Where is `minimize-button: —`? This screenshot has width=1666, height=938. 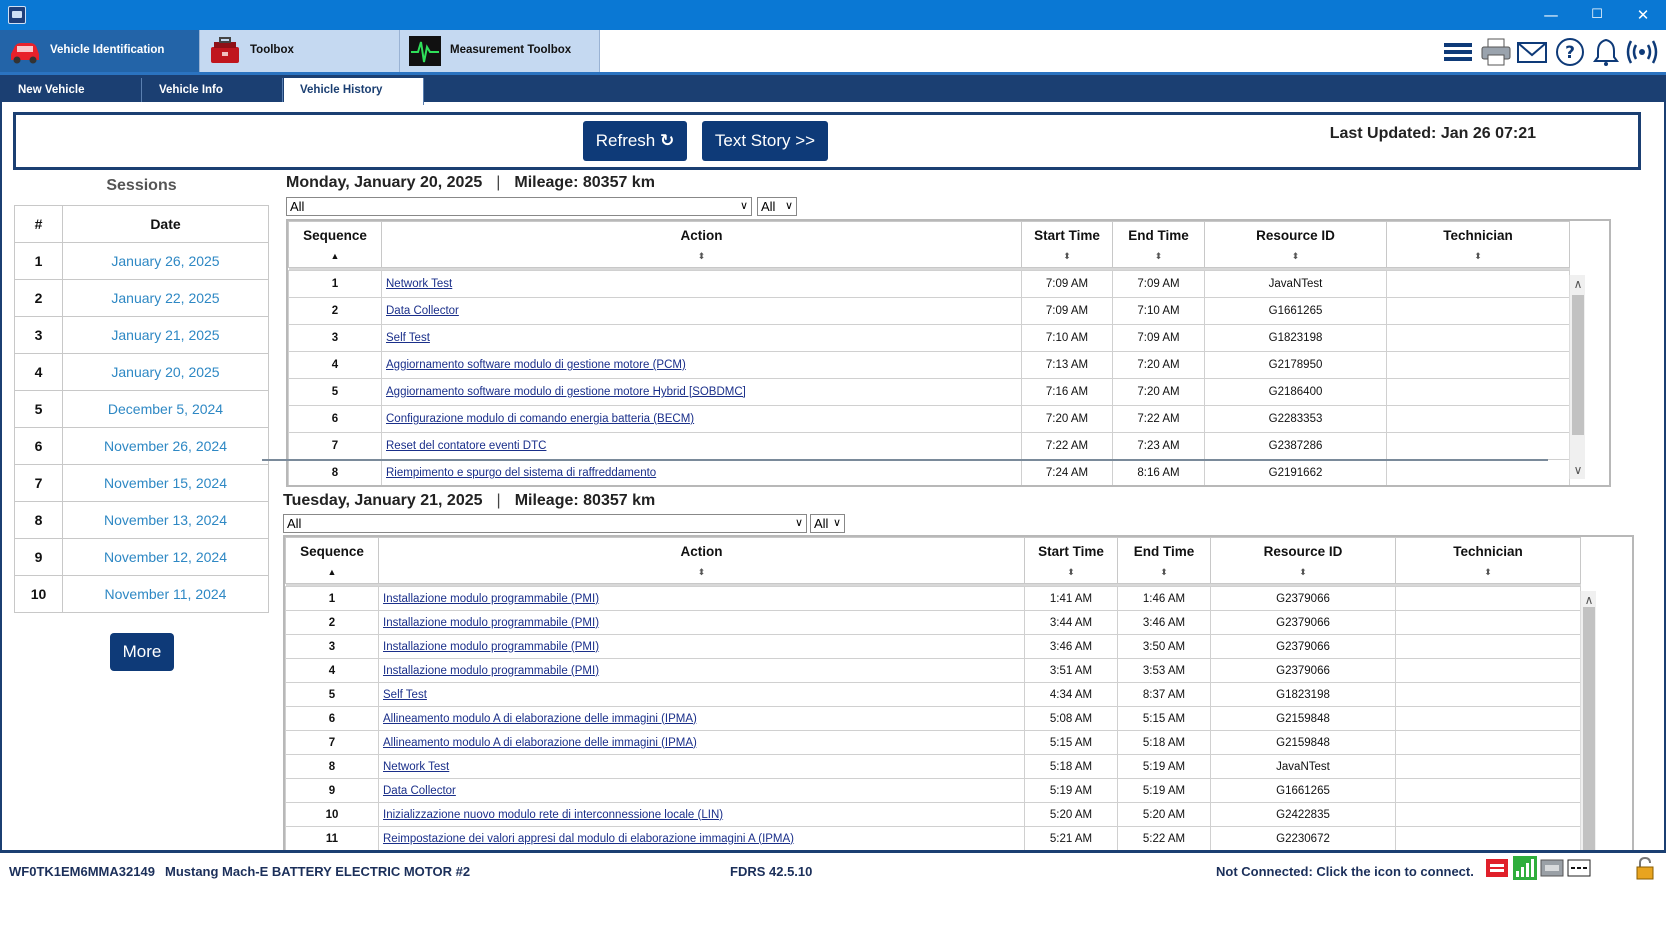 minimize-button: — is located at coordinates (1551, 15).